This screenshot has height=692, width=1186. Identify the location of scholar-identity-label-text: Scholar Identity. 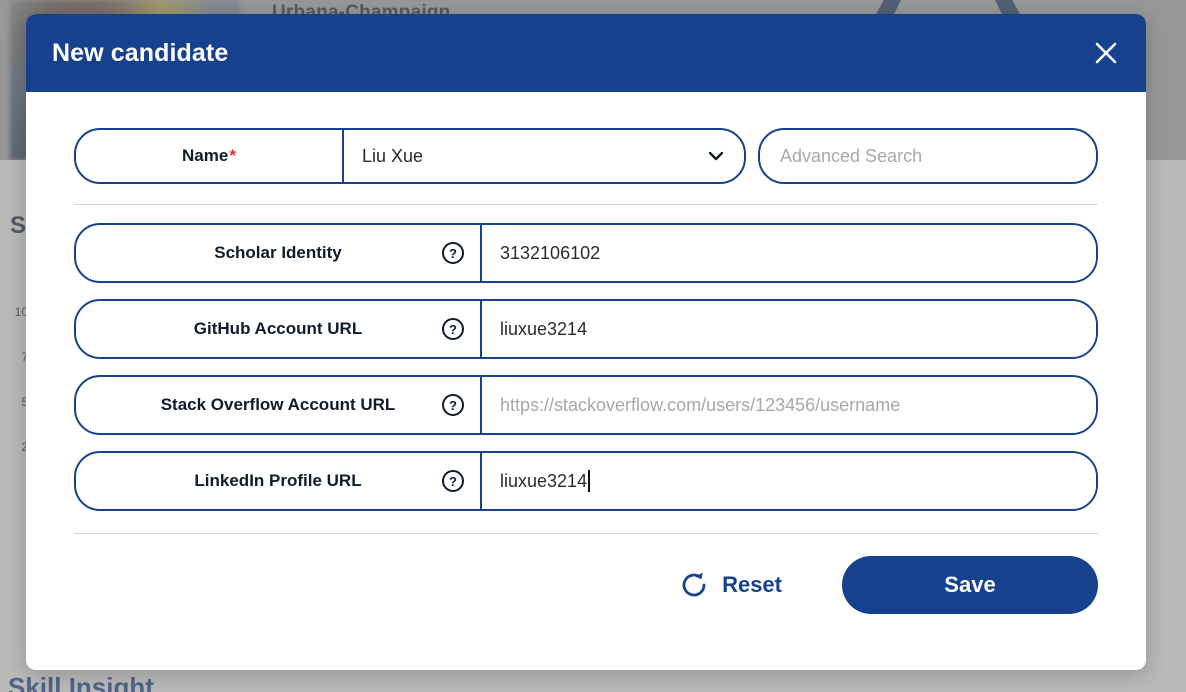
(278, 252).